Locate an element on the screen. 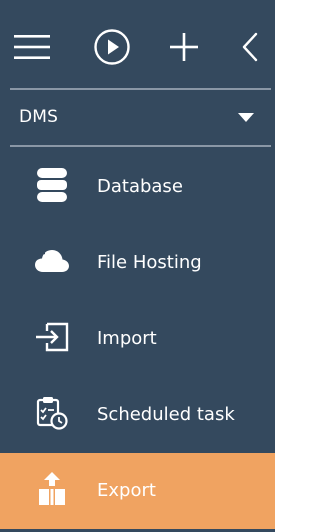 This screenshot has width=320, height=532. add-button is located at coordinates (184, 47).